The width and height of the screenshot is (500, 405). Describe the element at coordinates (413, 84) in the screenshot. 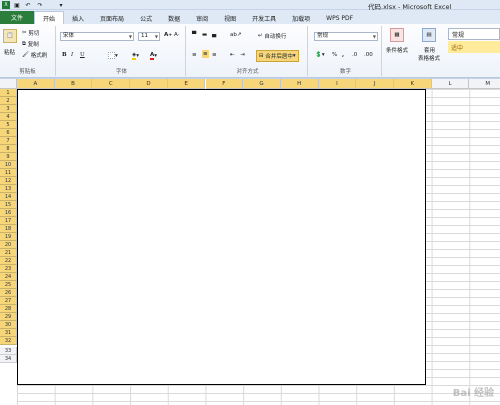

I see `column-header-k: K` at that location.